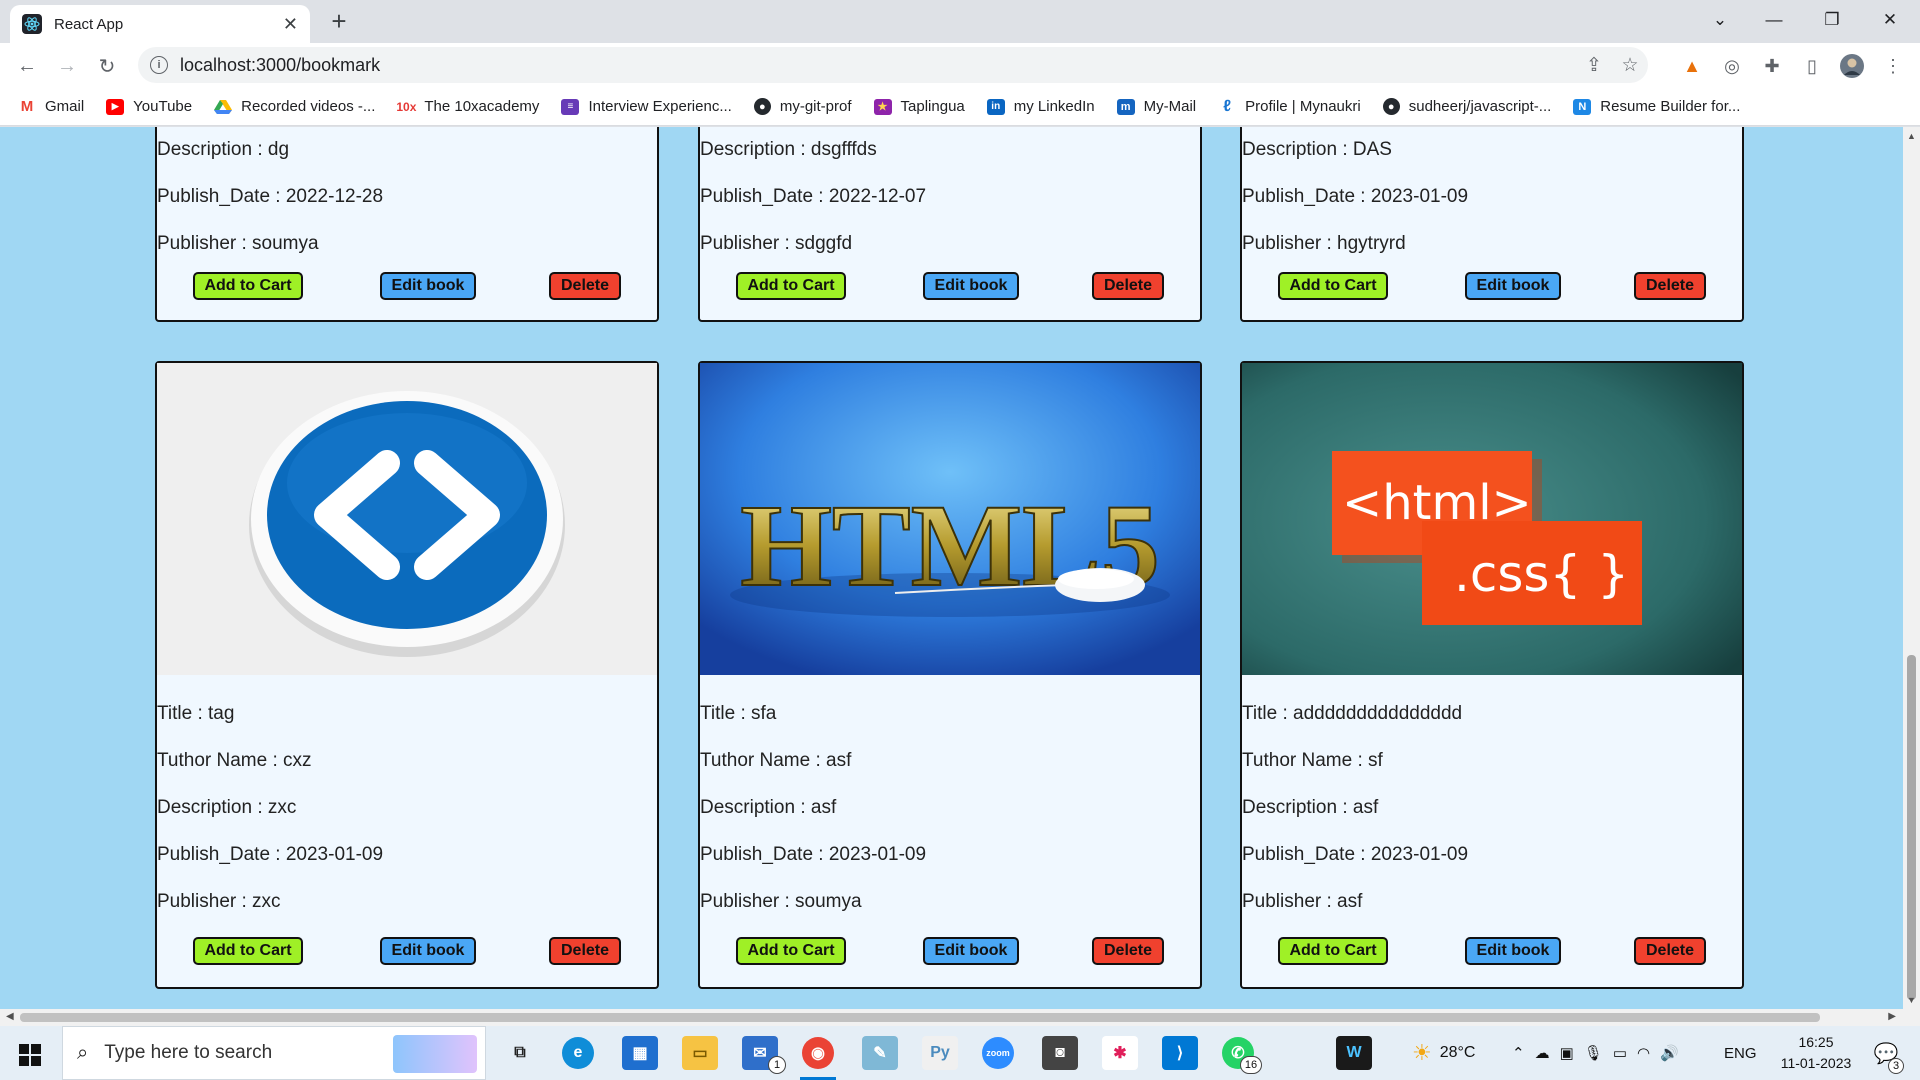 Image resolution: width=1920 pixels, height=1080 pixels. I want to click on wifi-icon: ◠, so click(1643, 1053).